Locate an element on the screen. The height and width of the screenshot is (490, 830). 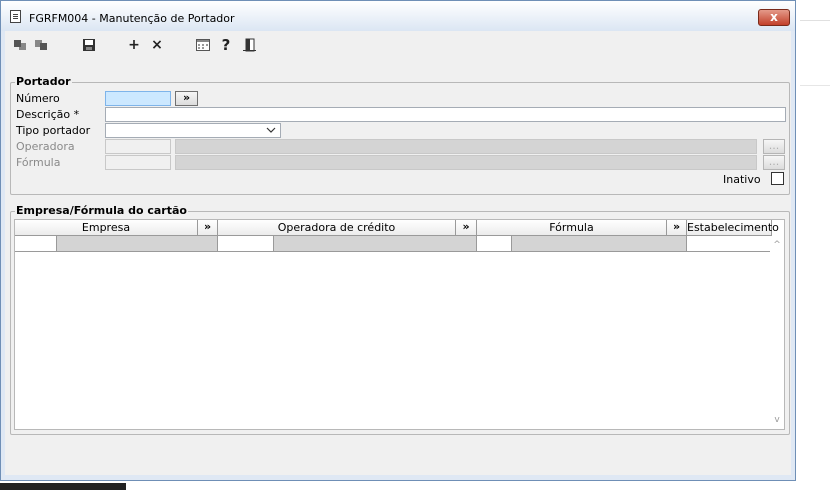
document-icon is located at coordinates (15, 16).